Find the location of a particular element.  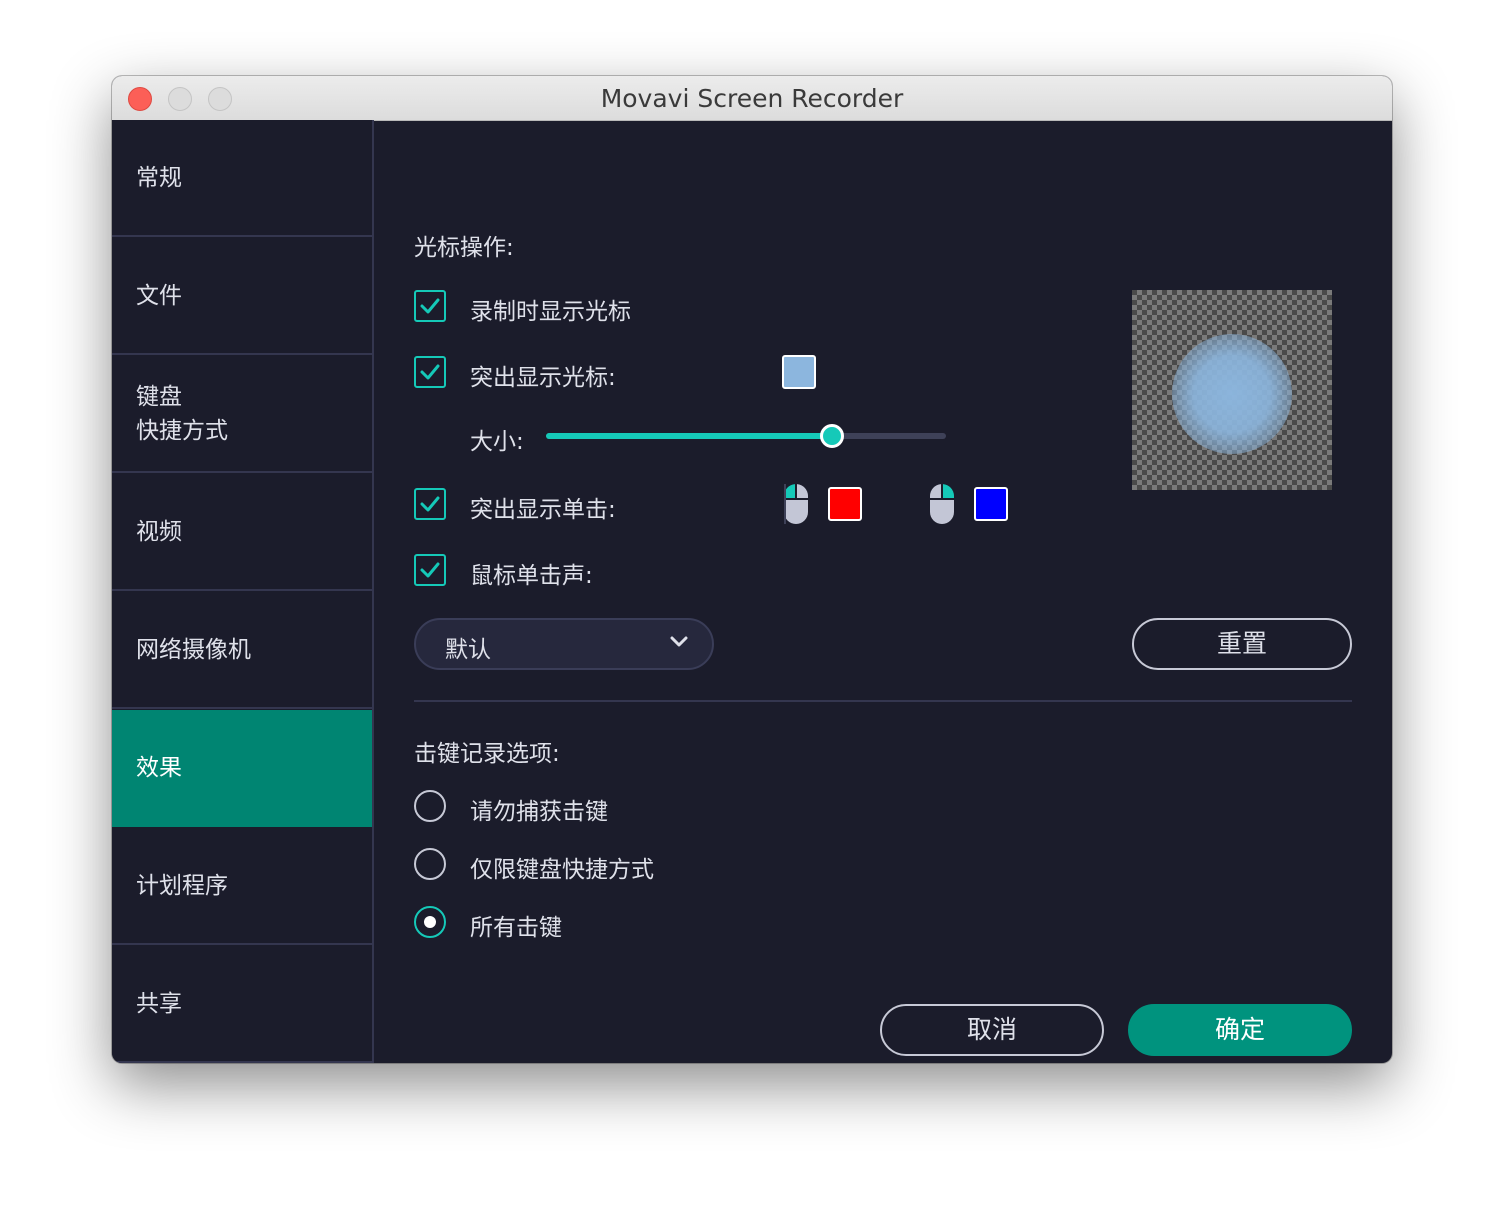

highlight-cursor-checkbox is located at coordinates (430, 372).